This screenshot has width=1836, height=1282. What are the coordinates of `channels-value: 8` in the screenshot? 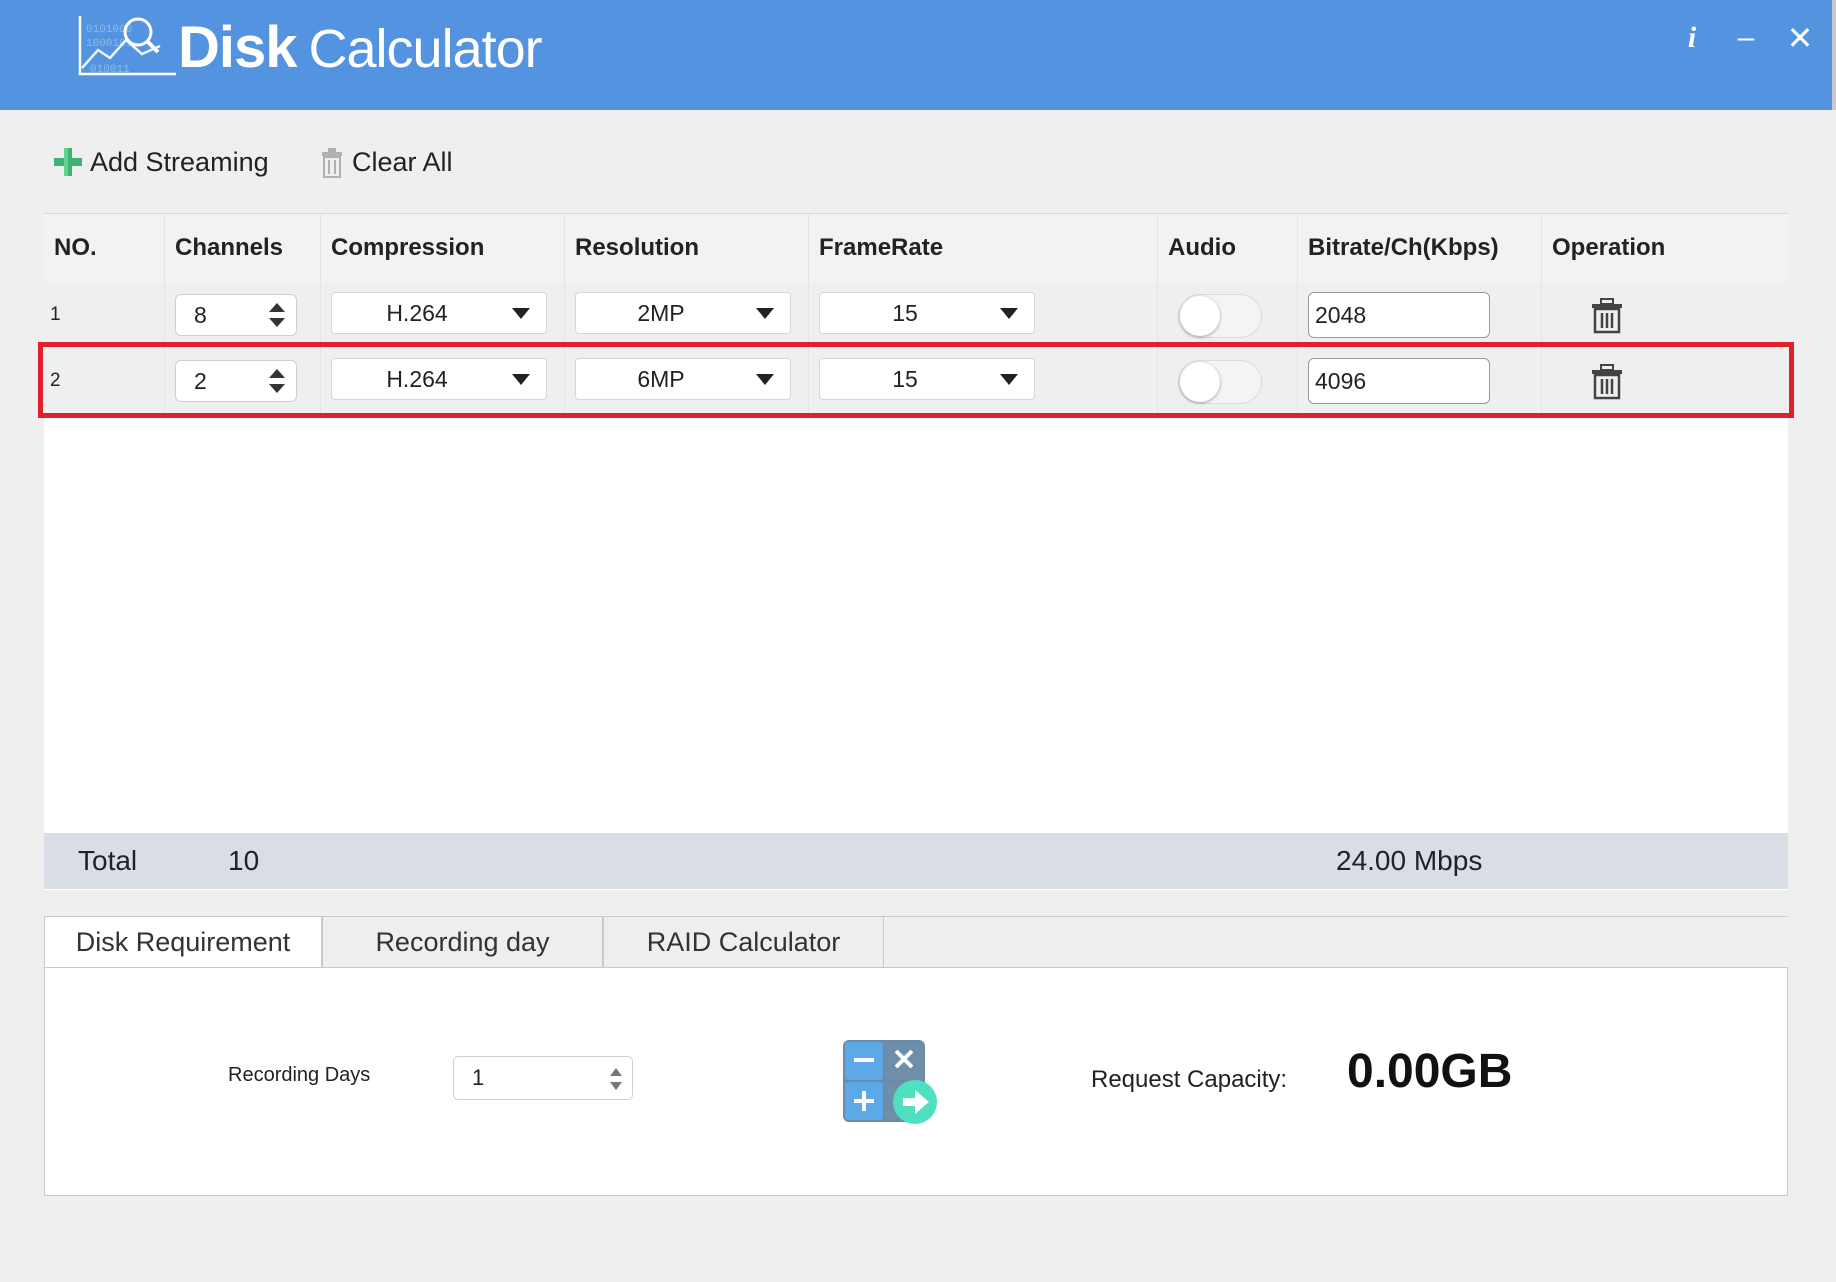 It's located at (200, 315).